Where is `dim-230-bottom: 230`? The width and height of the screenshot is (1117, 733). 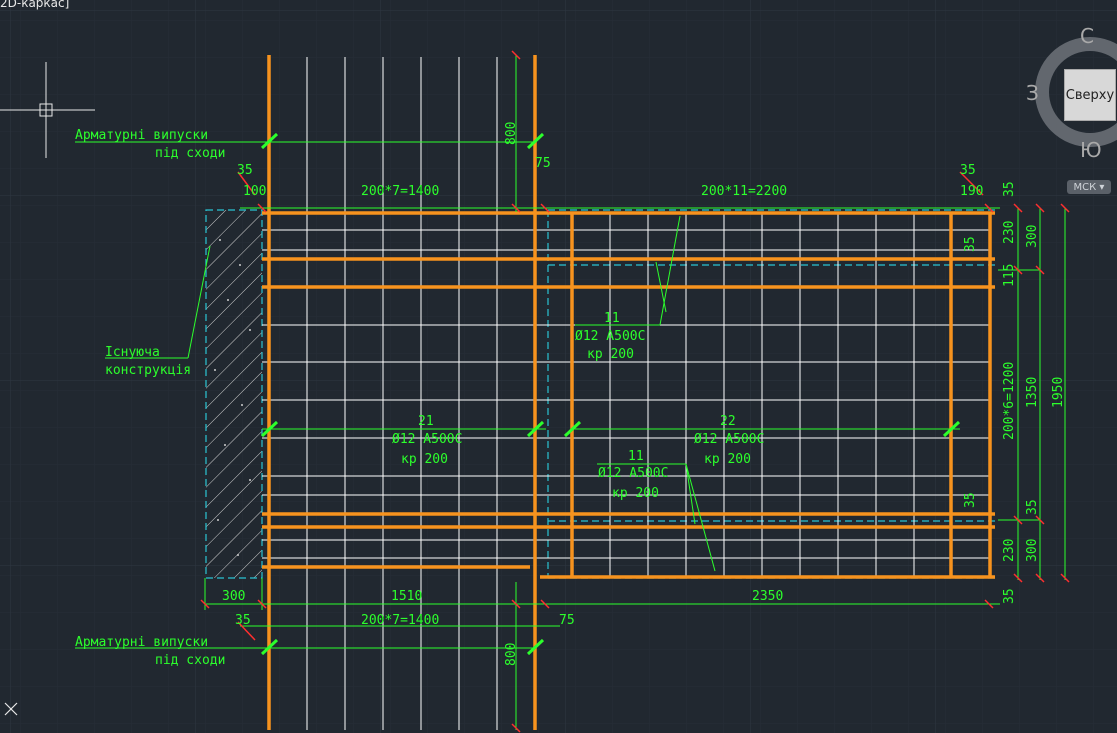 dim-230-bottom: 230 is located at coordinates (1009, 550).